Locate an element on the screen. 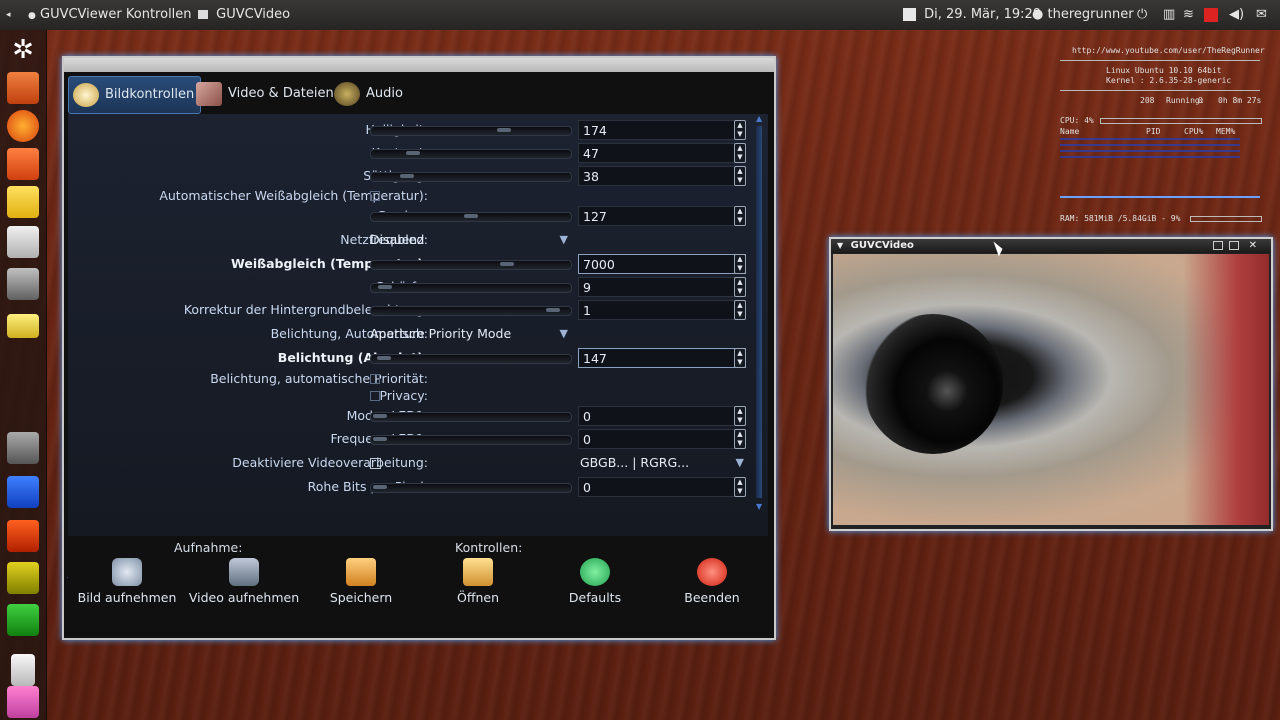 The width and height of the screenshot is (1280, 720). mail-icon: ✉ is located at coordinates (1261, 15).